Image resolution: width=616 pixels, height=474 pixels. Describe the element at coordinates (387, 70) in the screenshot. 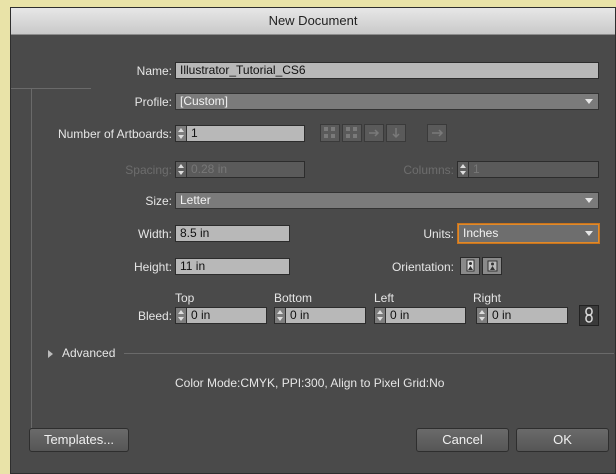

I see `name-input: Illustrator_Tutorial_CS6` at that location.